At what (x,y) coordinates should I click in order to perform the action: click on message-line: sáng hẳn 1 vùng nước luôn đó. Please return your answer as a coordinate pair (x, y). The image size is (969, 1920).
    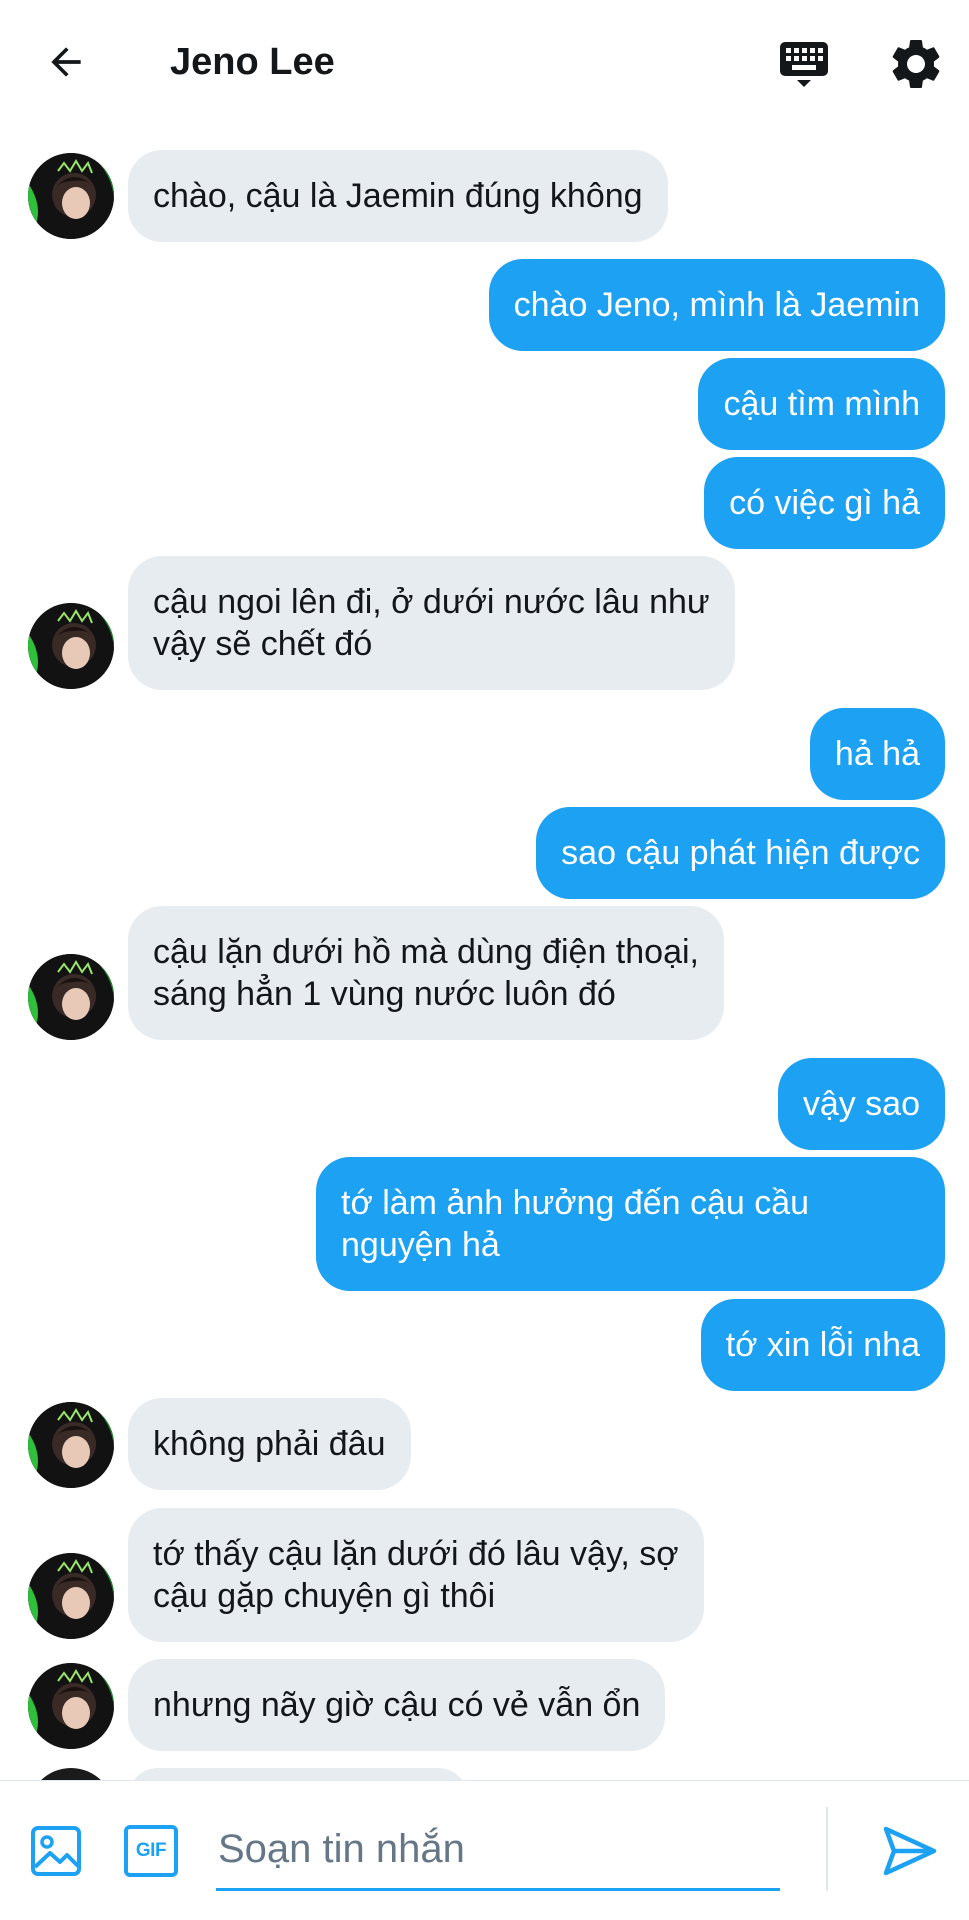
    Looking at the image, I should click on (384, 994).